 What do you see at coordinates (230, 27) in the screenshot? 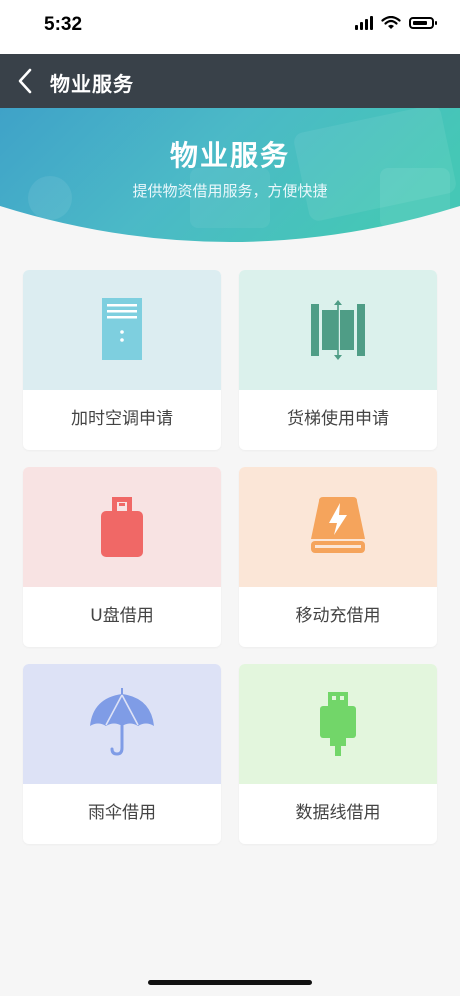
I see `status-bar: 5:32` at bounding box center [230, 27].